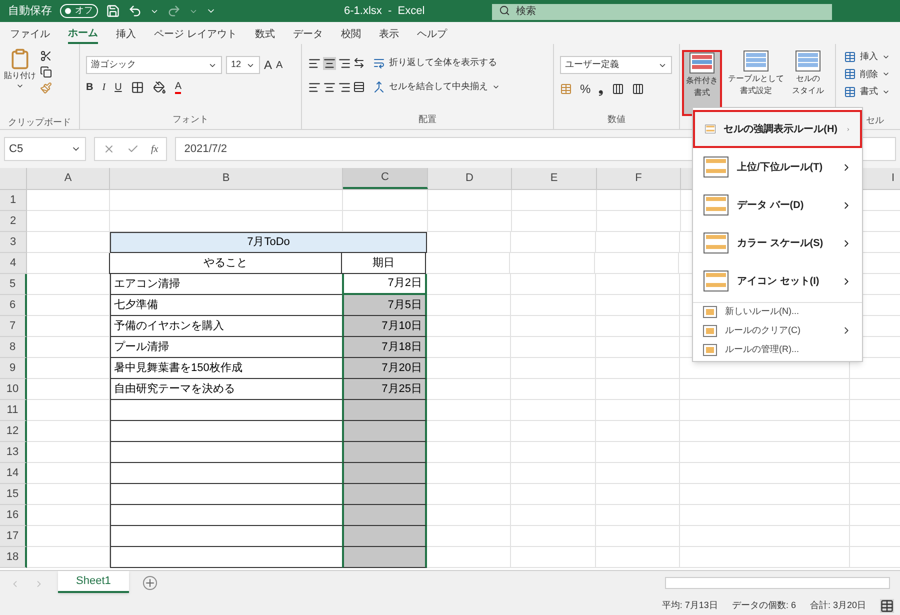  What do you see at coordinates (427, 119) in the screenshot?
I see `group-label: 配置` at bounding box center [427, 119].